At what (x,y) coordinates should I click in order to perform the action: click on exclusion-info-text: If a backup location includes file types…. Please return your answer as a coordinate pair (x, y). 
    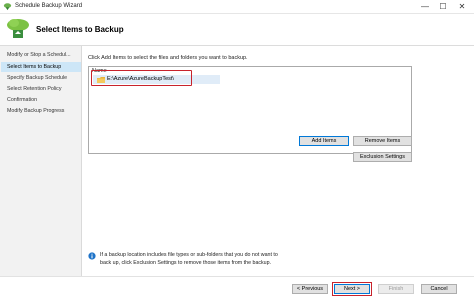
    Looking at the image, I should click on (260, 259).